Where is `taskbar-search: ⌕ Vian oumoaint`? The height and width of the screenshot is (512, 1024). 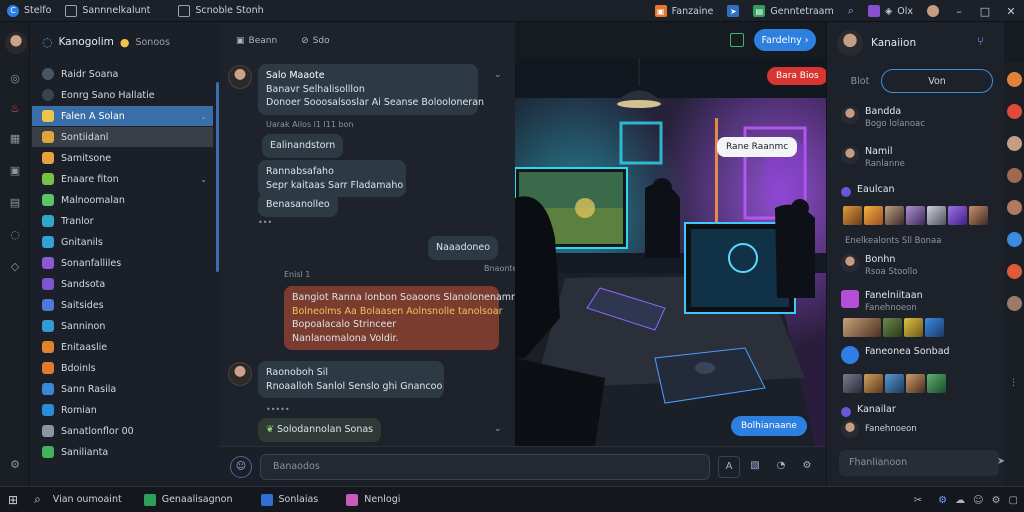 taskbar-search: ⌕ Vian oumoaint is located at coordinates (78, 499).